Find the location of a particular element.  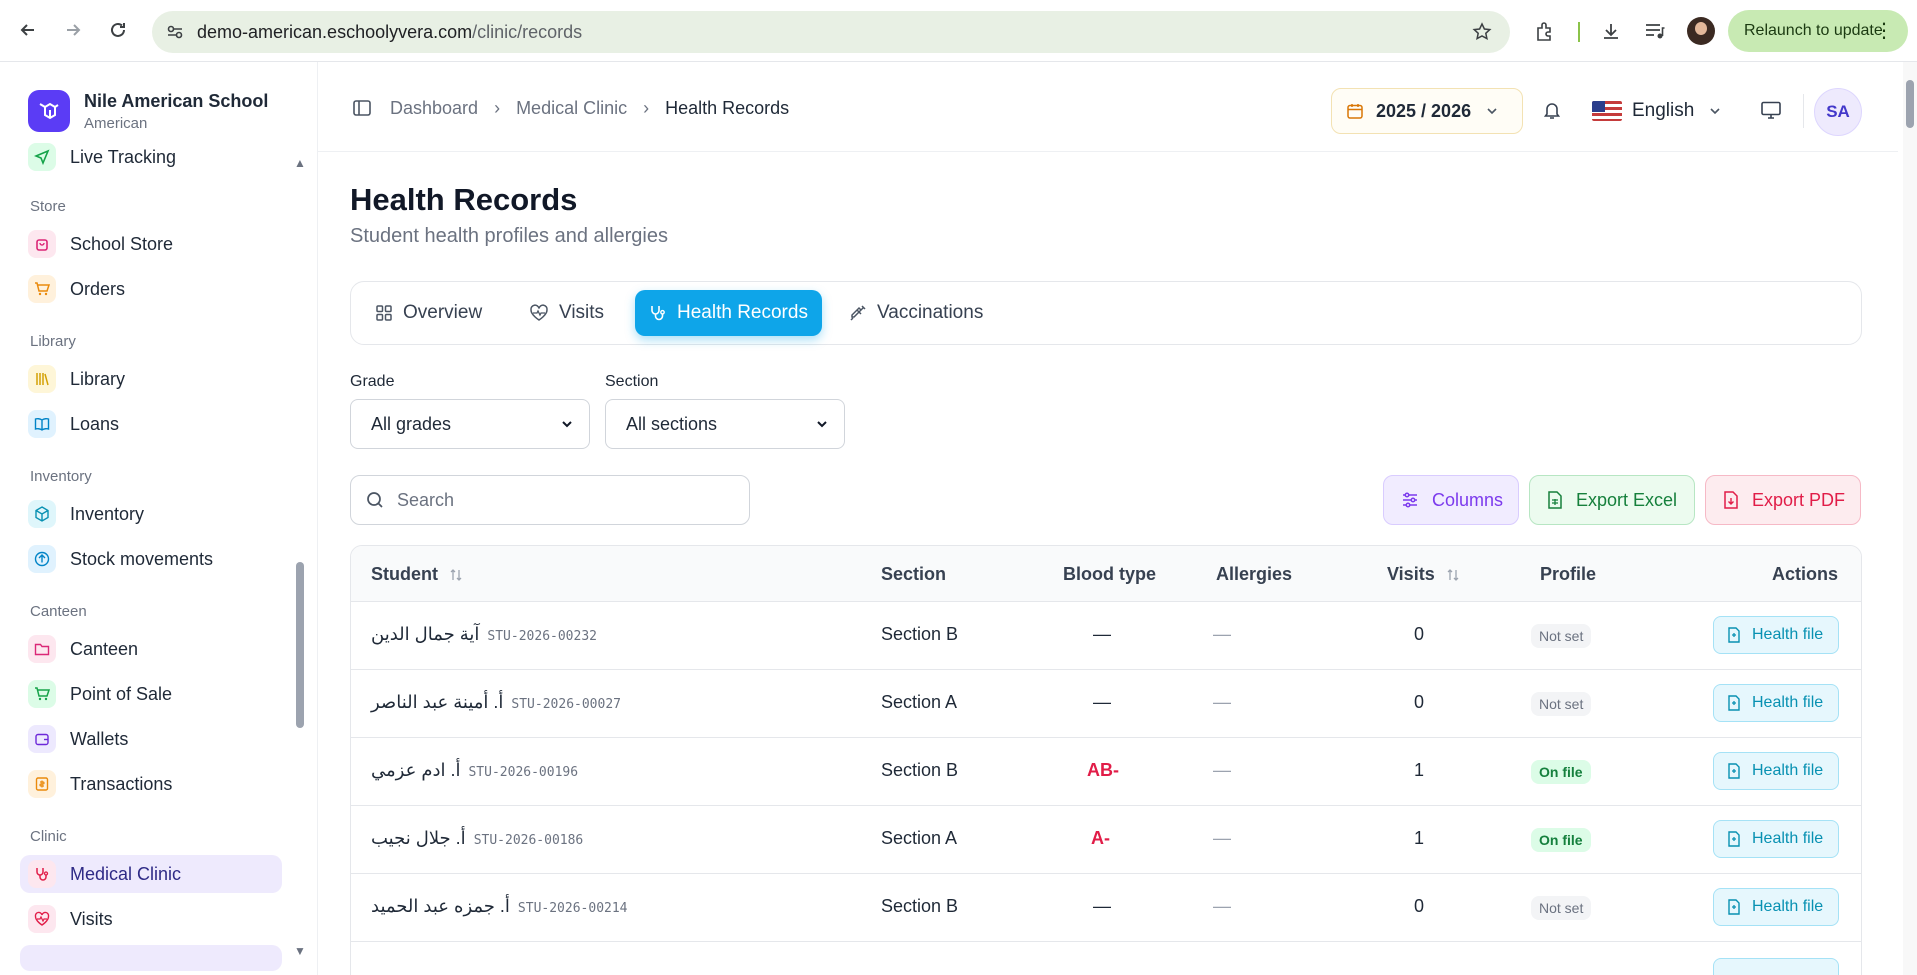

back-button is located at coordinates (28, 30).